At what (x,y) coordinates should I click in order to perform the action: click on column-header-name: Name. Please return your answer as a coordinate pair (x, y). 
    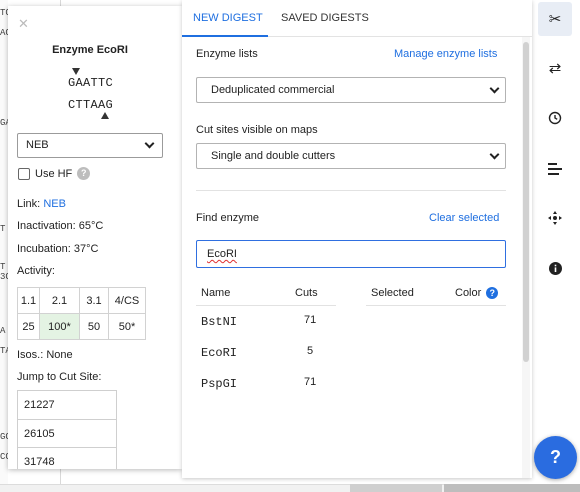
    Looking at the image, I should click on (216, 293).